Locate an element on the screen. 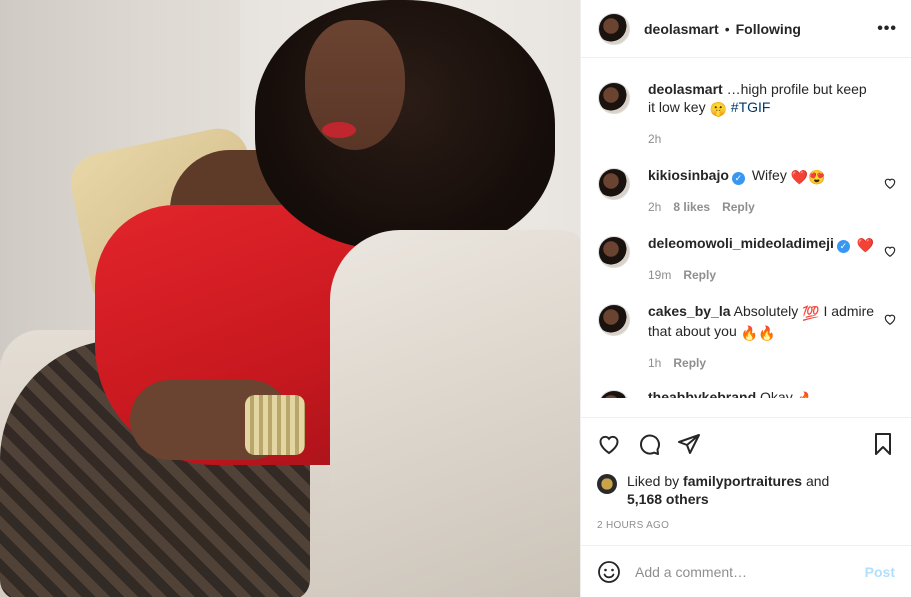 The width and height of the screenshot is (911, 597). post-timestamp: 2 HOURS AGO is located at coordinates (746, 525).